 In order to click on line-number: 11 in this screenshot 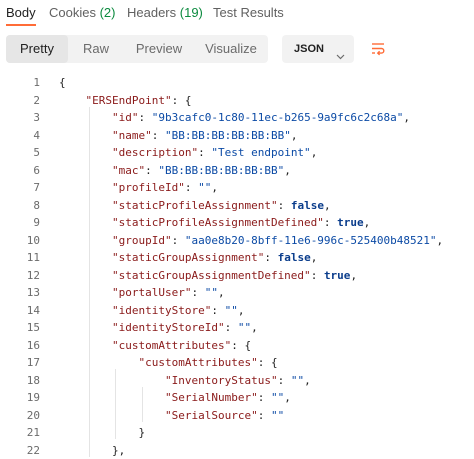, I will do `click(33, 257)`.